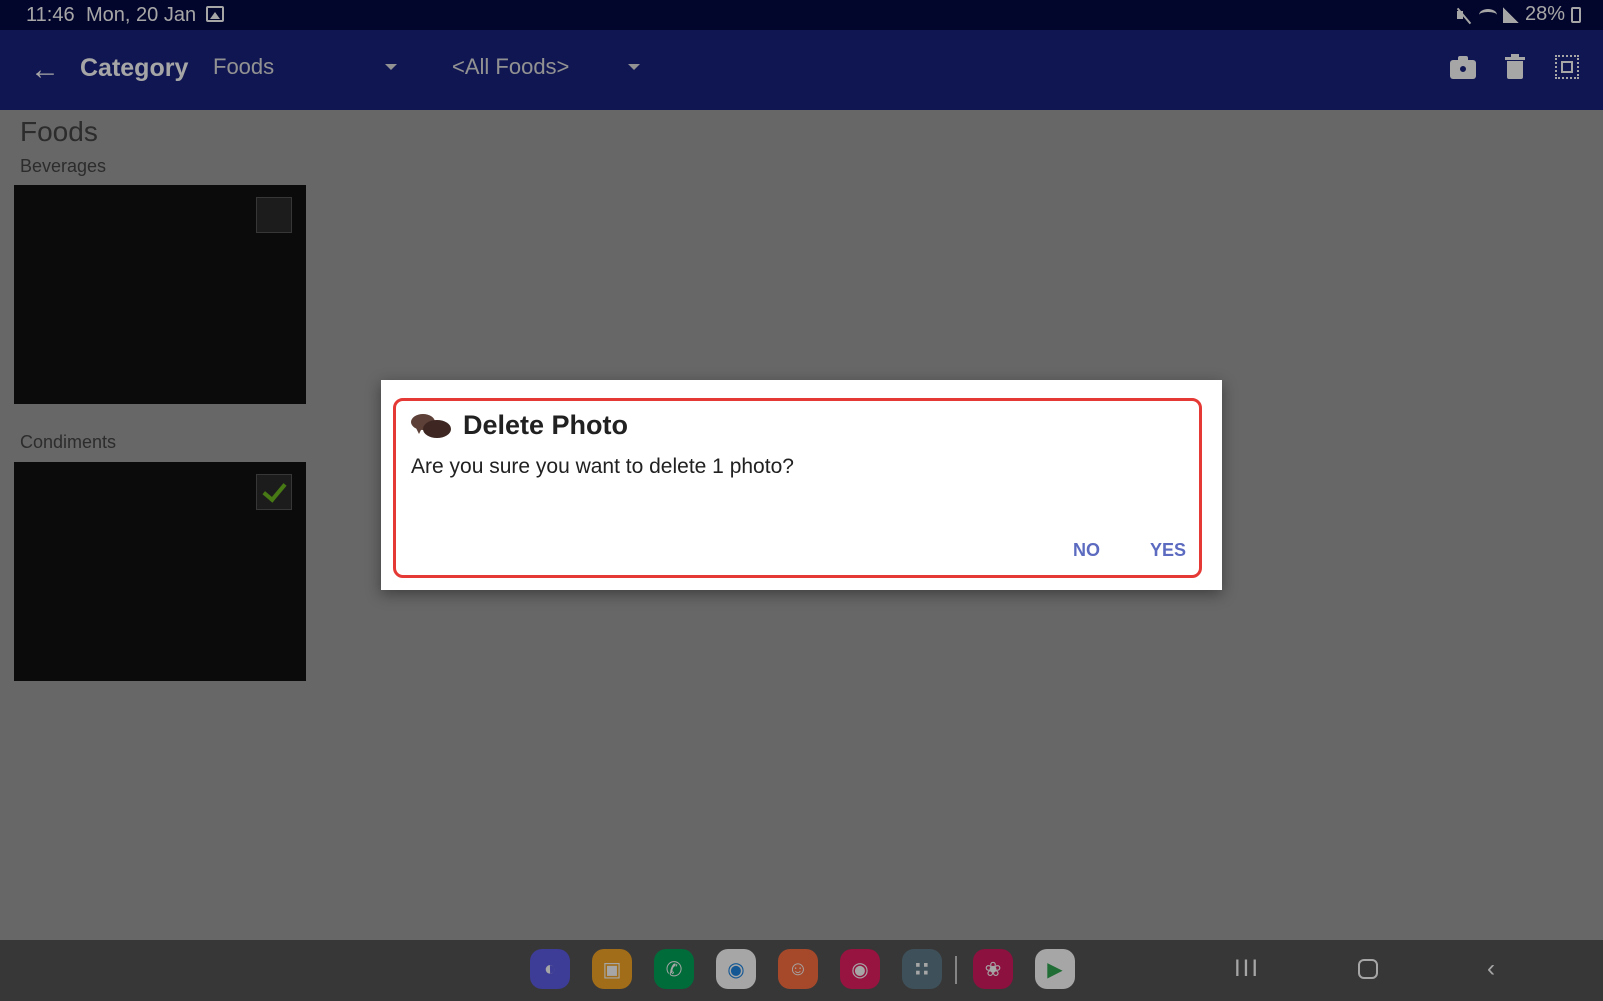 The height and width of the screenshot is (1001, 1603). Describe the element at coordinates (546, 425) in the screenshot. I see `dialog-title: Delete Photo` at that location.